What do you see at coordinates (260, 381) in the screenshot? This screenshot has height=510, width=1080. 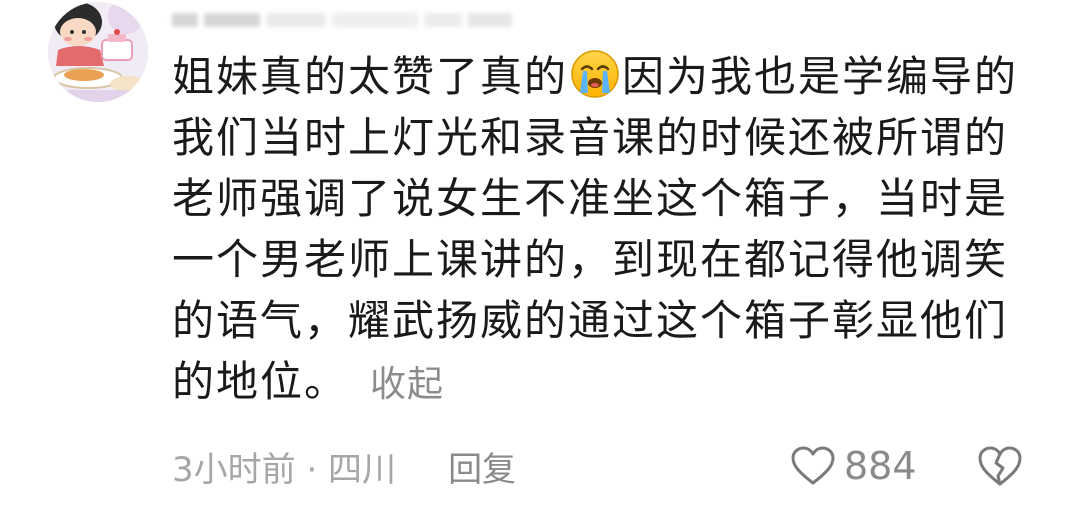 I see `comment-line: 的地位。` at bounding box center [260, 381].